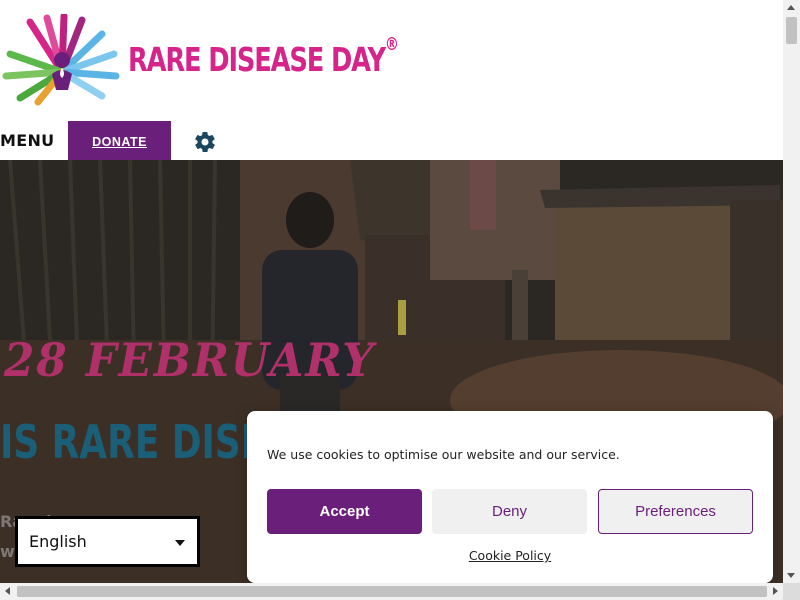 The height and width of the screenshot is (600, 800). What do you see at coordinates (391, 44) in the screenshot?
I see `registered-mark: ®` at bounding box center [391, 44].